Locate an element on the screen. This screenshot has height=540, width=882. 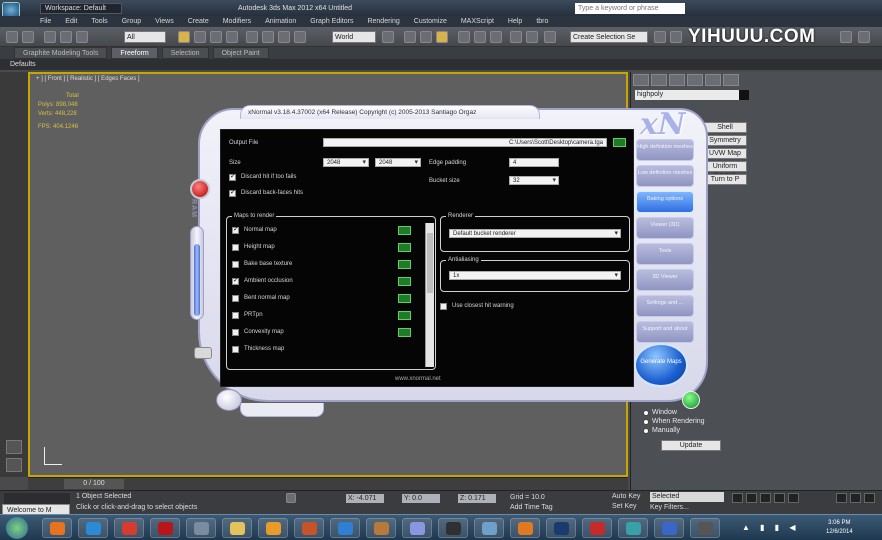
menu-graph-editors: Graph Editors is located at coordinates (331, 21).